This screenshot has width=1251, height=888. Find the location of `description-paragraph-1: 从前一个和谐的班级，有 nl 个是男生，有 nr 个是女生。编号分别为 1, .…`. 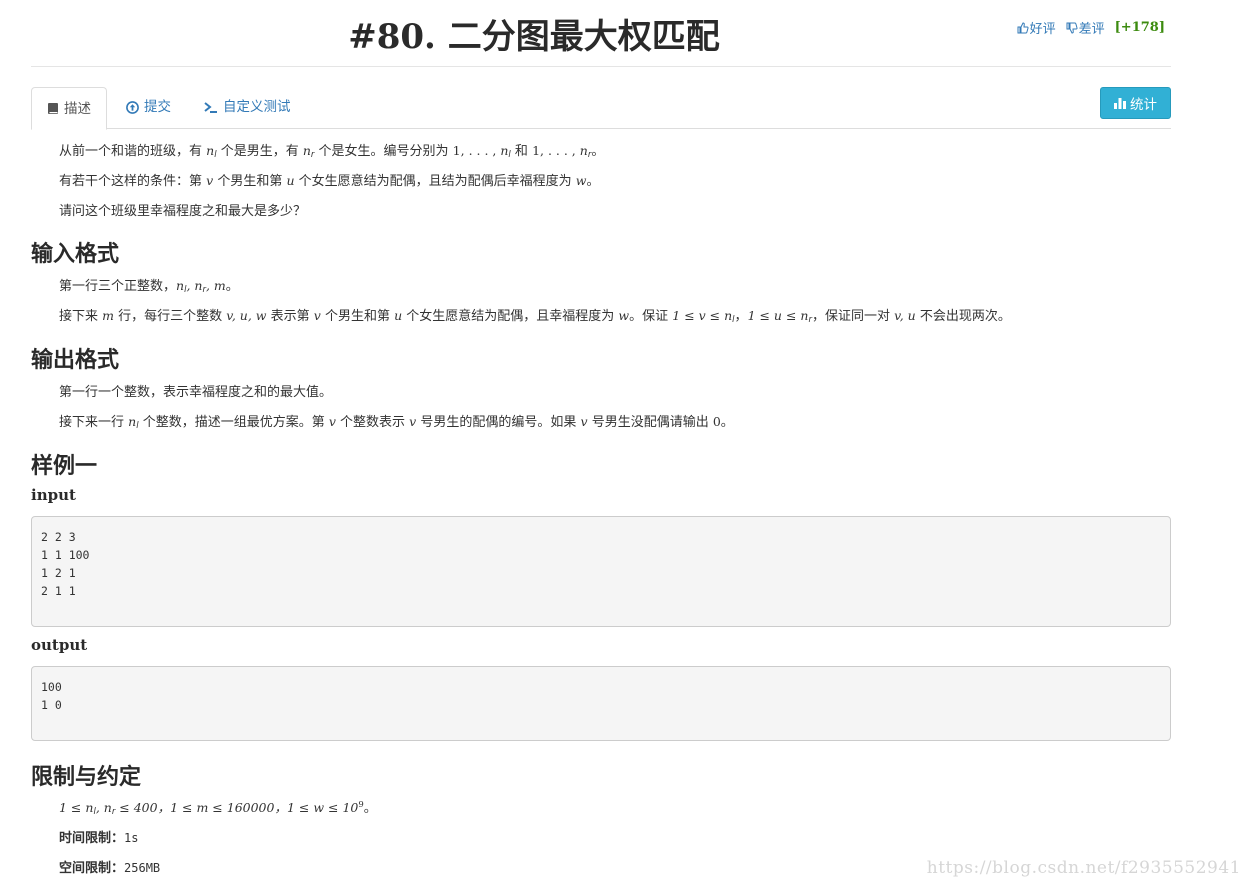

description-paragraph-1: 从前一个和谐的班级，有 nl 个是男生，有 nr 个是女生。编号分别为 1, .… is located at coordinates (332, 151).